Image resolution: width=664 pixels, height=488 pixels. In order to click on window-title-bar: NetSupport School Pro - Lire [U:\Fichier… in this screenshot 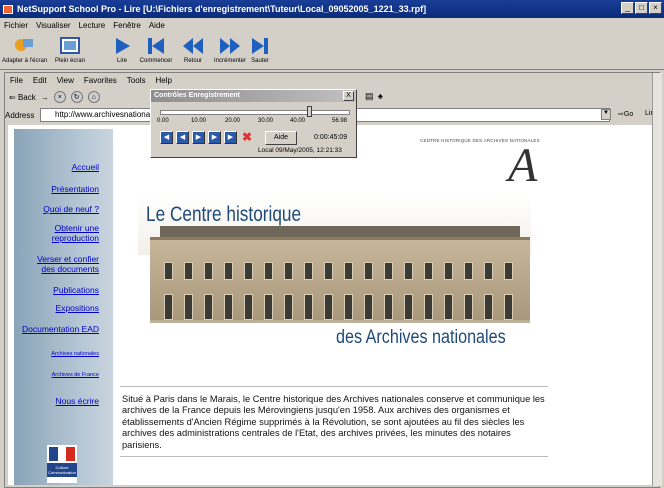, I will do `click(332, 9)`.